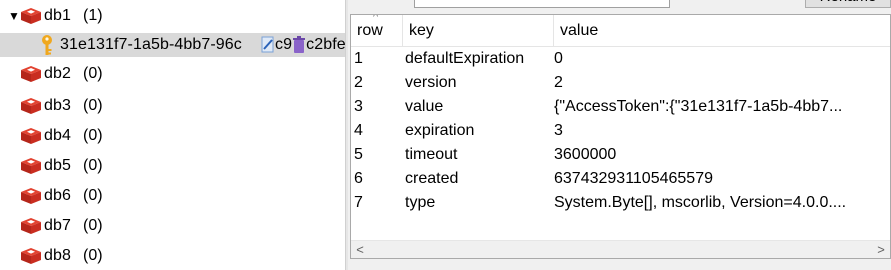 The width and height of the screenshot is (891, 270). Describe the element at coordinates (377, 31) in the screenshot. I see `column-header-row: ^ row` at that location.